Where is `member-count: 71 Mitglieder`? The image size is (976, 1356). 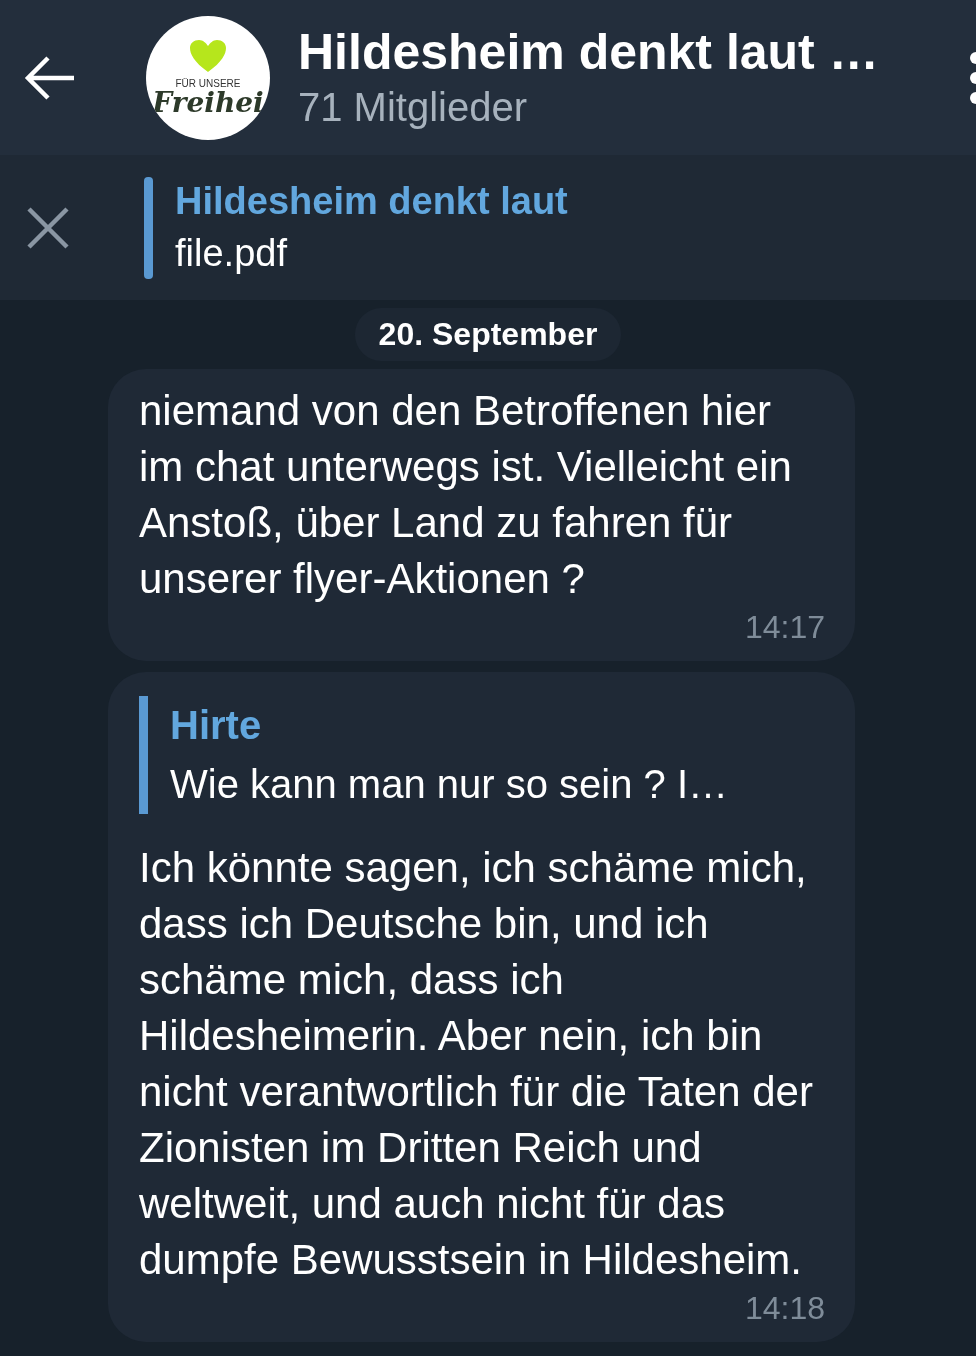 member-count: 71 Mitglieder is located at coordinates (413, 107).